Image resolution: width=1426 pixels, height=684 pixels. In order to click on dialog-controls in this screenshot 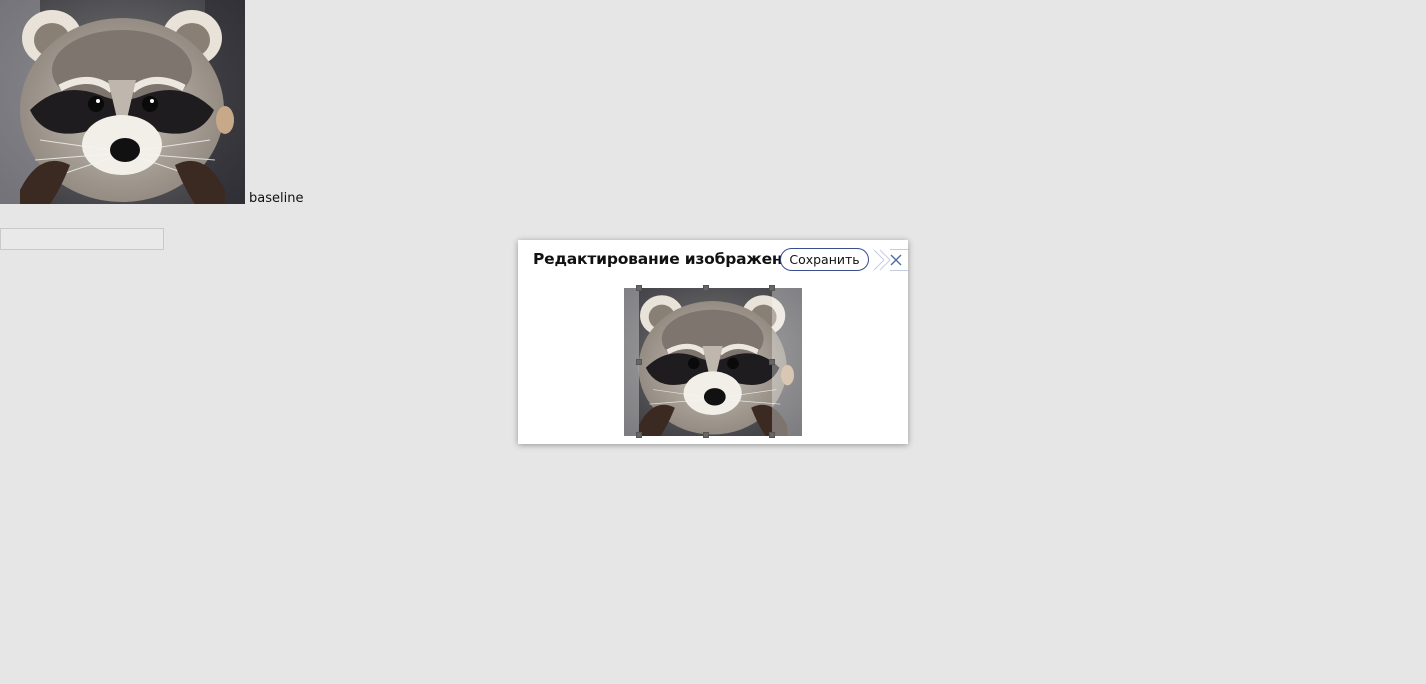, I will do `click(889, 260)`.